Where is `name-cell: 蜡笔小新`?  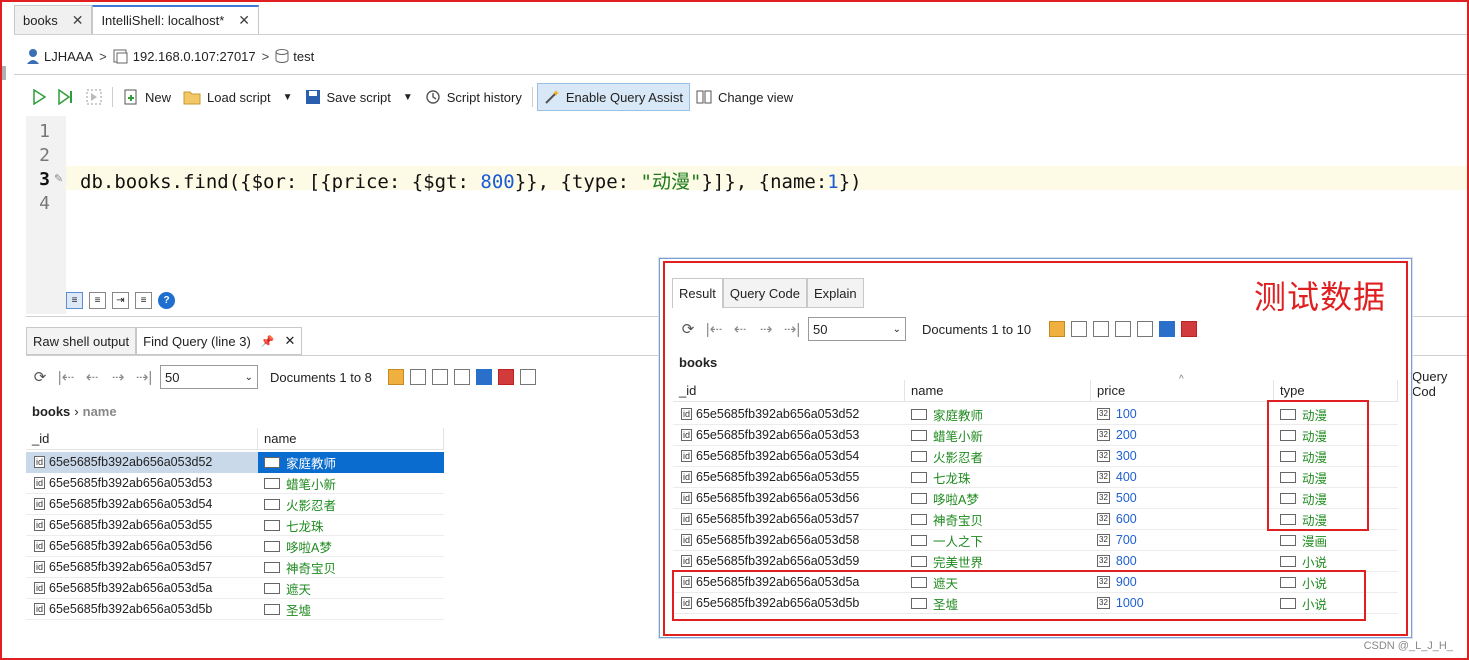 name-cell: 蜡笔小新 is located at coordinates (351, 483).